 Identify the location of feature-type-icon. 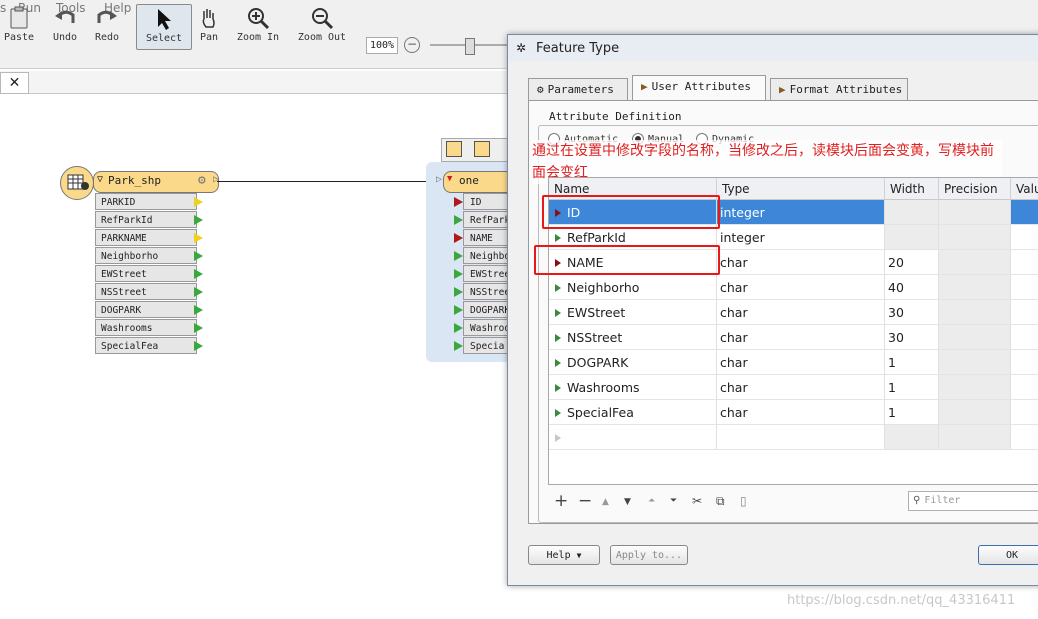
(454, 149).